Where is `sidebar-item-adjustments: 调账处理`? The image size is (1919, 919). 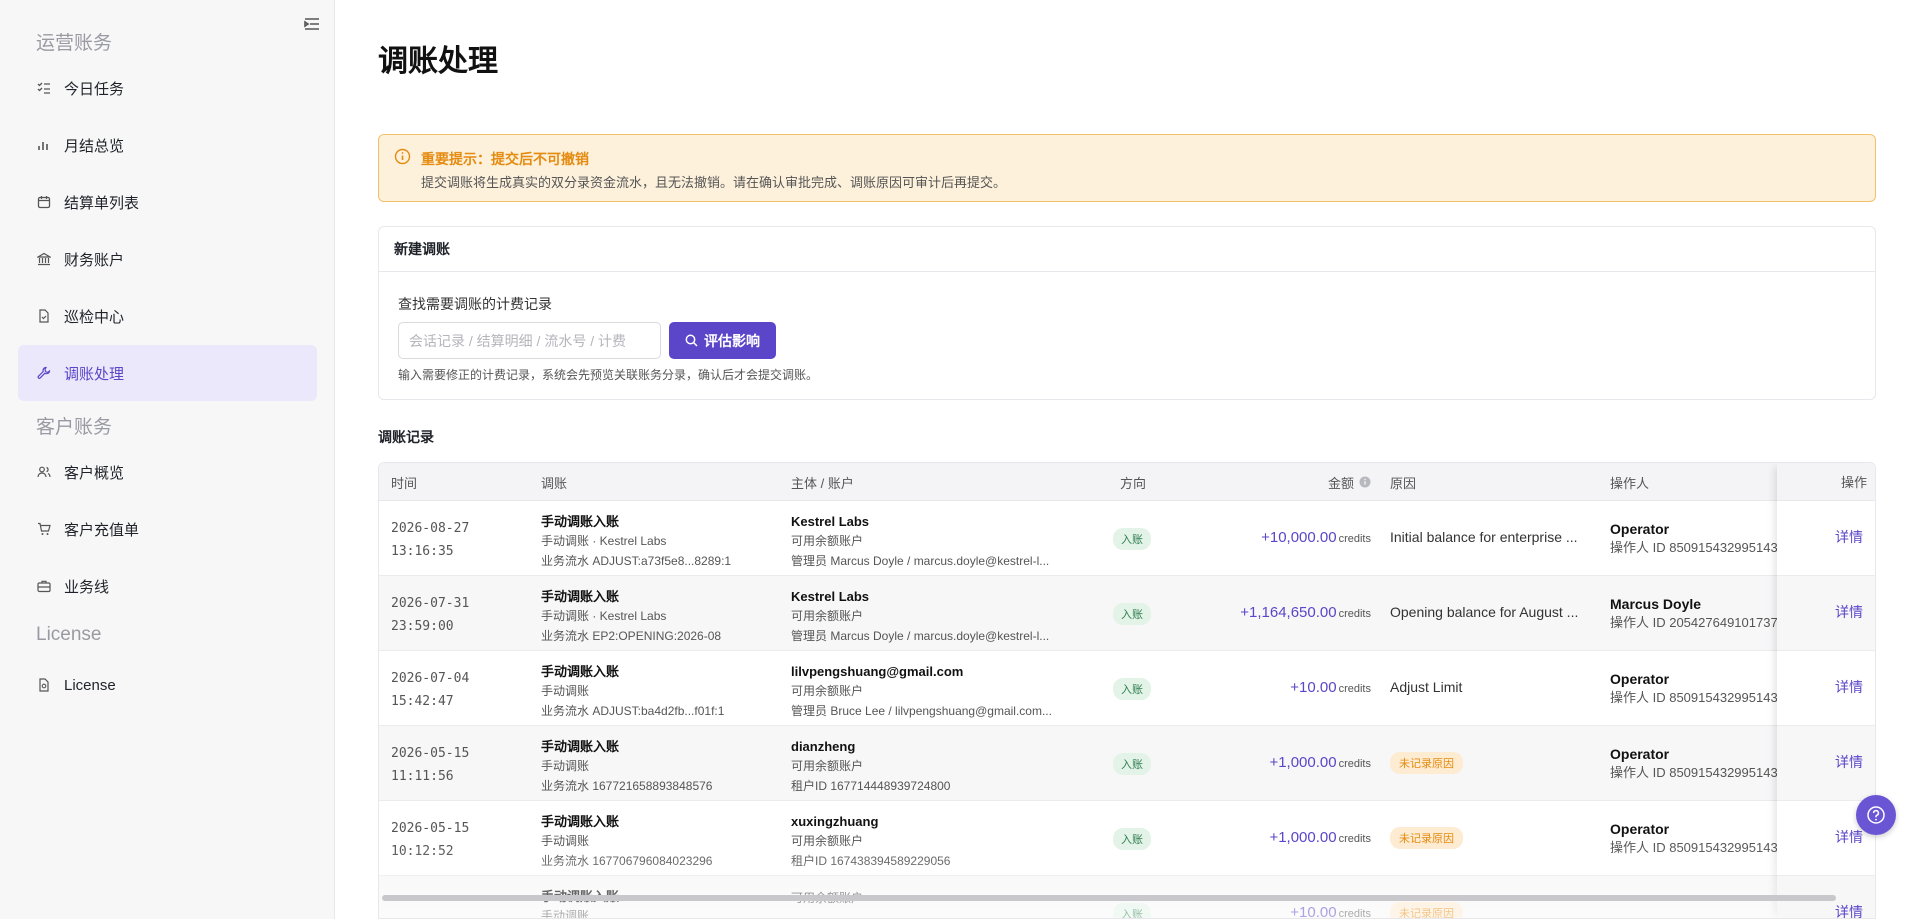
sidebar-item-adjustments: 调账处理 is located at coordinates (167, 373).